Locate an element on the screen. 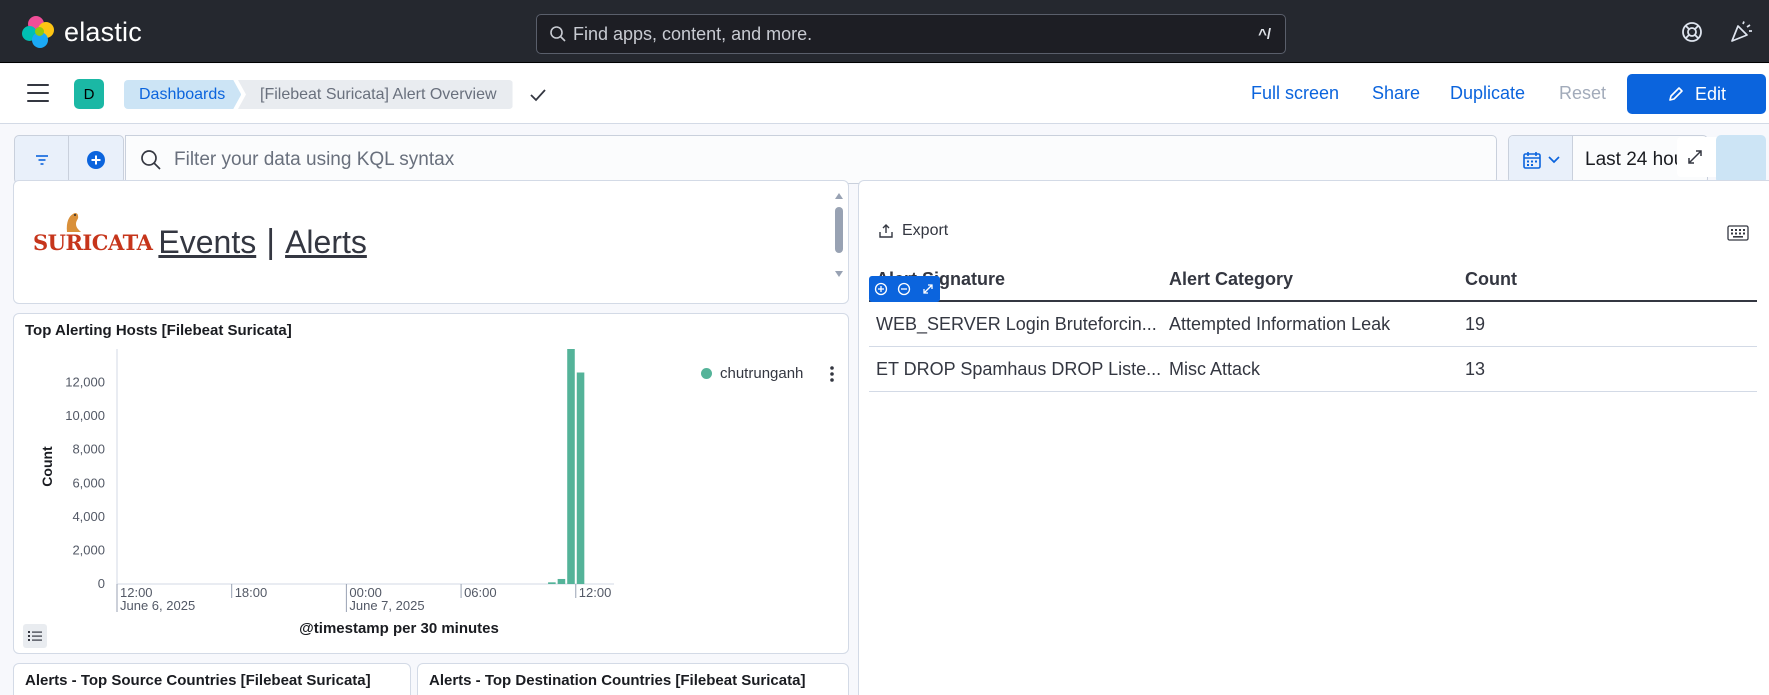 This screenshot has width=1769, height=695. search-shortcut: ^/ is located at coordinates (1264, 34).